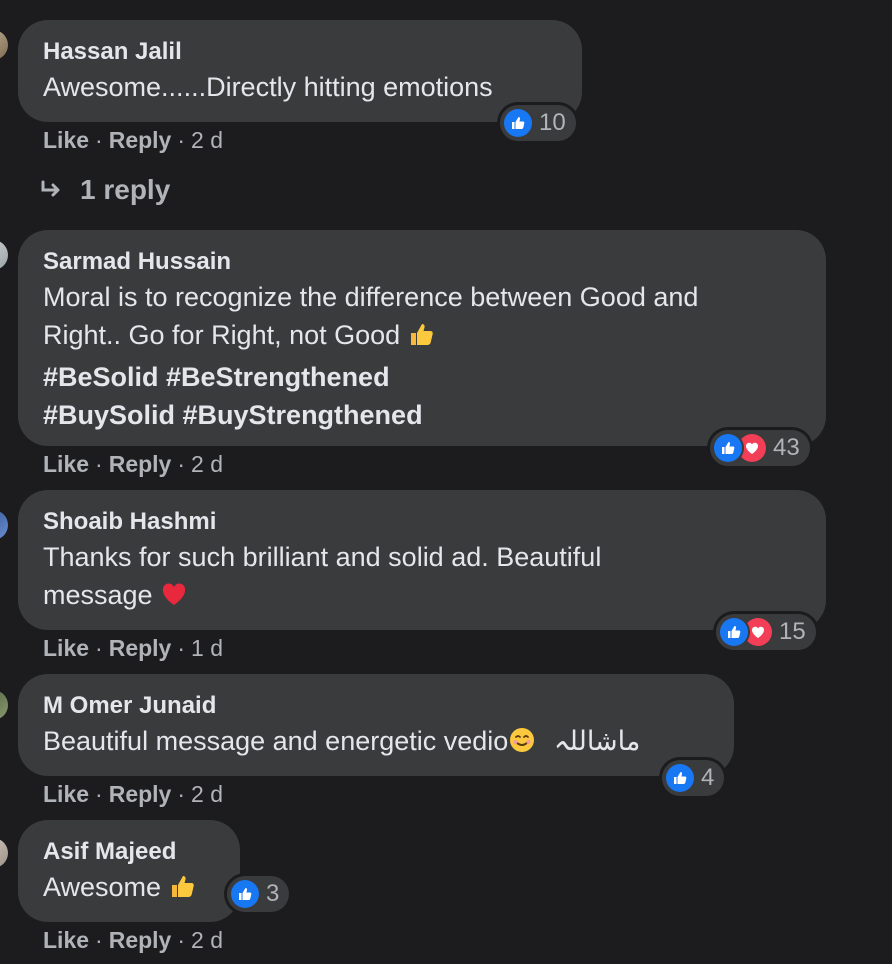 This screenshot has height=964, width=892. Describe the element at coordinates (276, 741) in the screenshot. I see `comment-text-segment: Beautiful message and energetic vedio` at that location.